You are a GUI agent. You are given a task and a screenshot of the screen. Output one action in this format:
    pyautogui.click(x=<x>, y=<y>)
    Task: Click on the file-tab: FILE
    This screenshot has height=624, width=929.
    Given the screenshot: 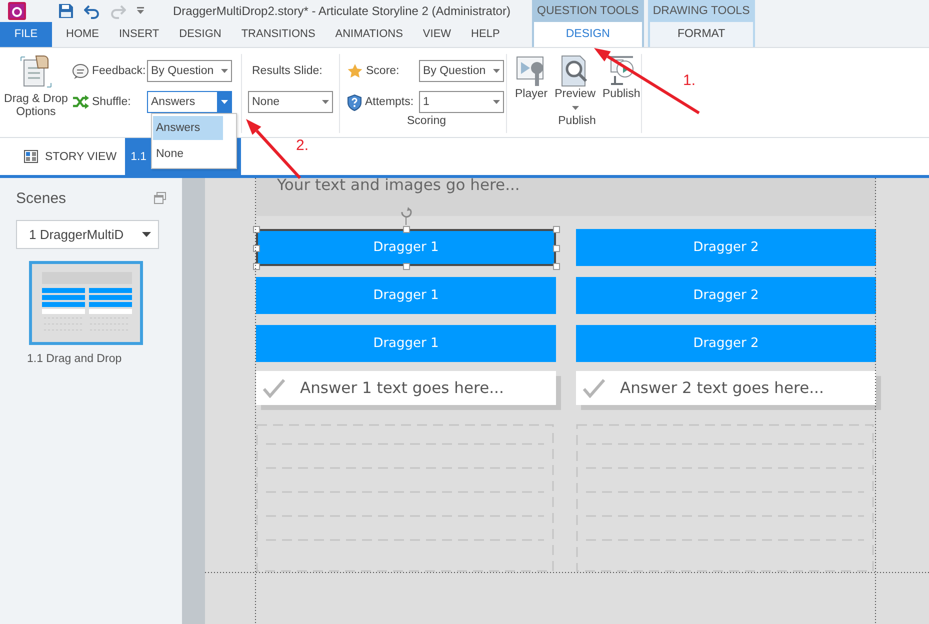 What is the action you would take?
    pyautogui.click(x=26, y=34)
    